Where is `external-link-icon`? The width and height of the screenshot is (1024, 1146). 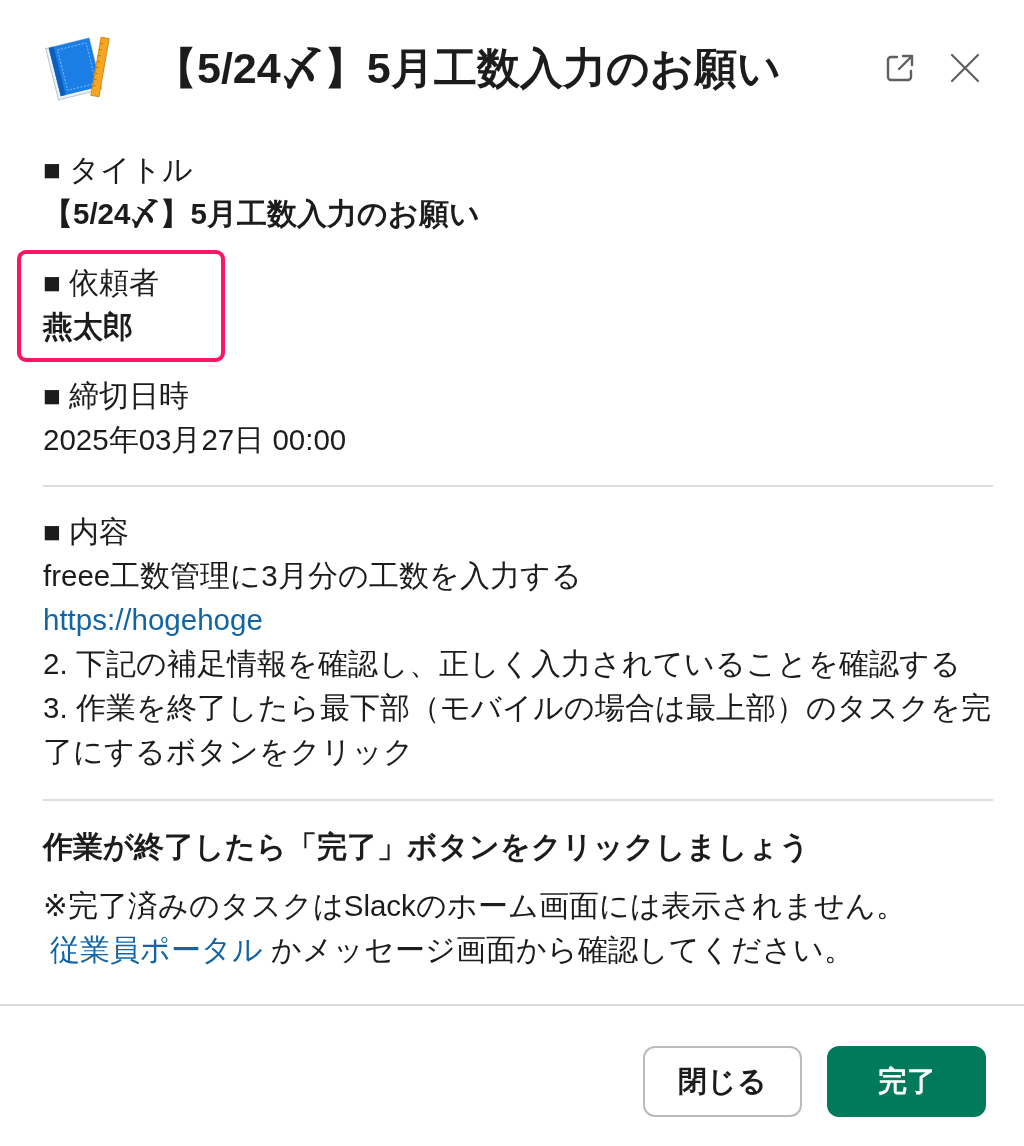 external-link-icon is located at coordinates (900, 68).